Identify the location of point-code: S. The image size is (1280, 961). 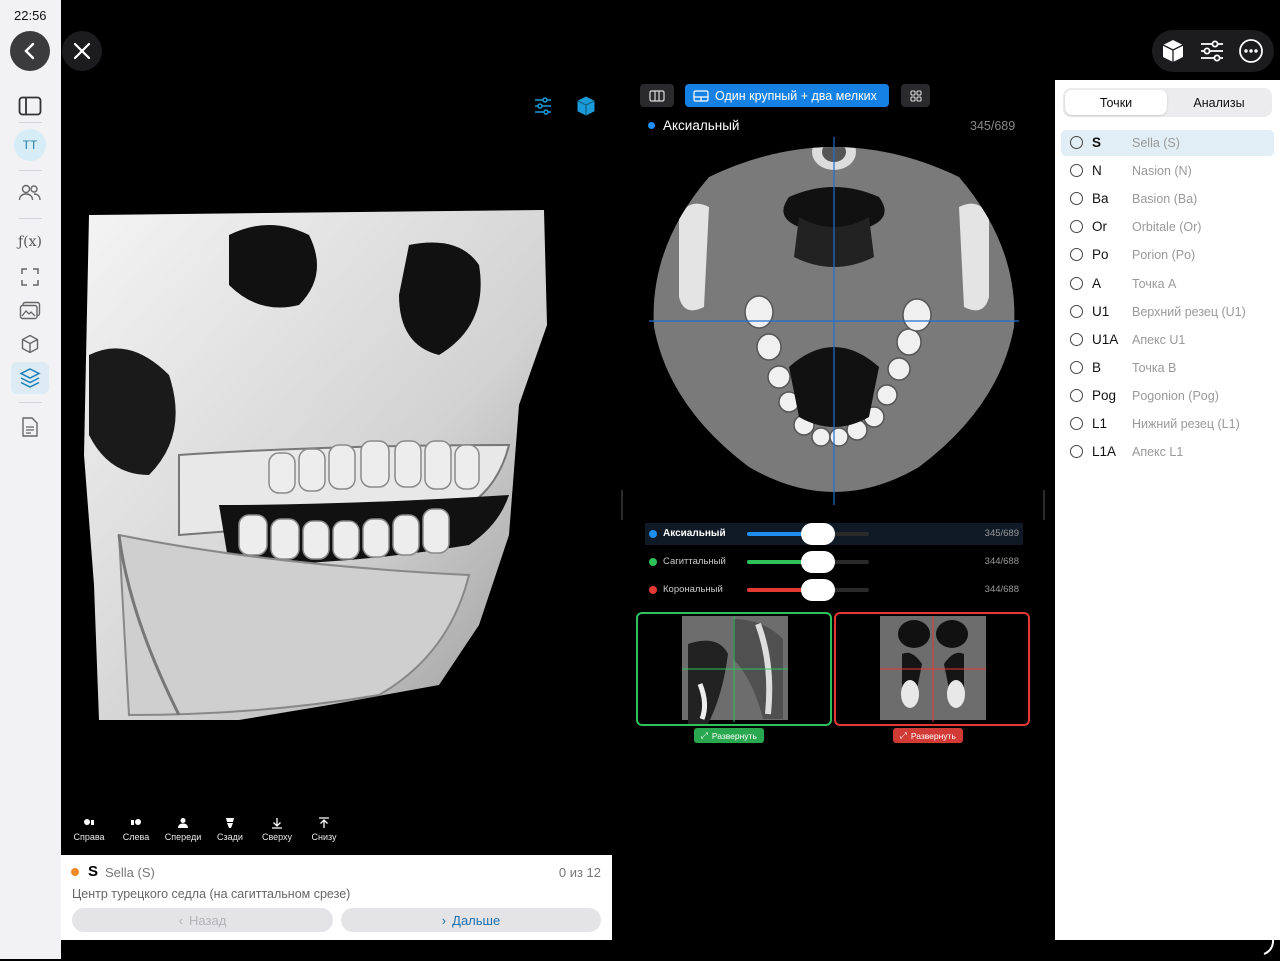
(1097, 142).